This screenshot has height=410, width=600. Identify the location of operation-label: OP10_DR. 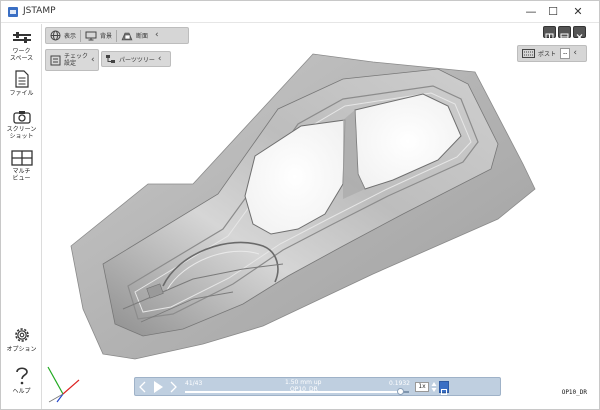
(574, 392).